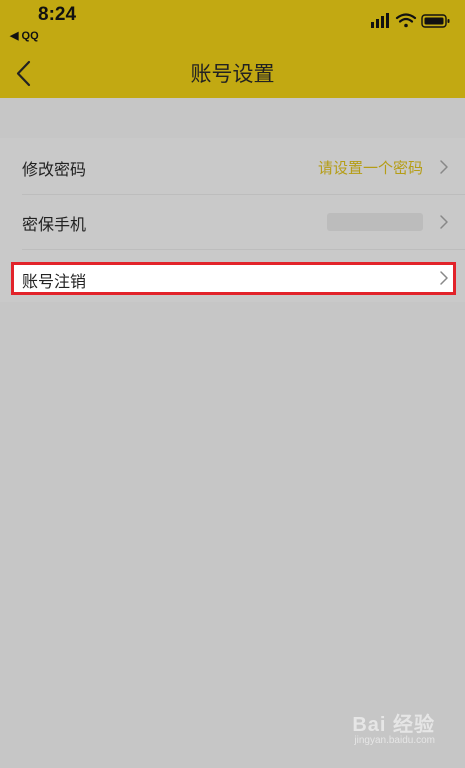 This screenshot has width=465, height=768. I want to click on security-phone-label: 密保手机, so click(54, 224).